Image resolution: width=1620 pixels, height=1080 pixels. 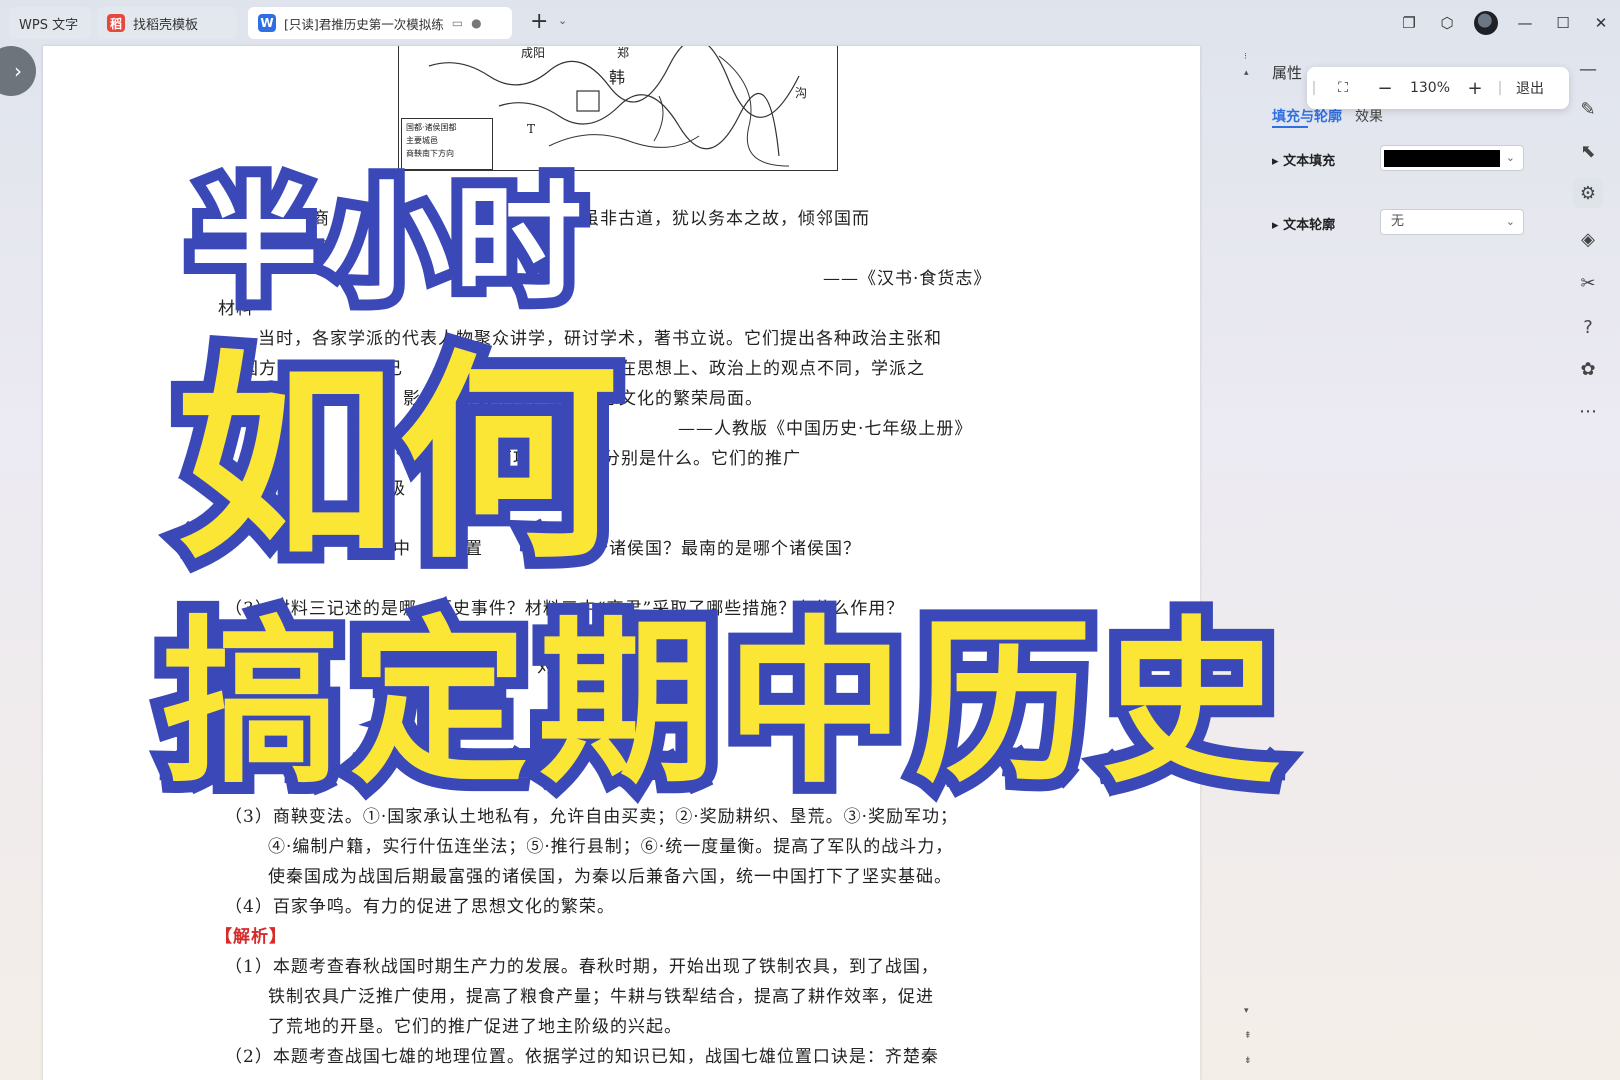 What do you see at coordinates (801, 93) in the screenshot?
I see `map-label: 沟` at bounding box center [801, 93].